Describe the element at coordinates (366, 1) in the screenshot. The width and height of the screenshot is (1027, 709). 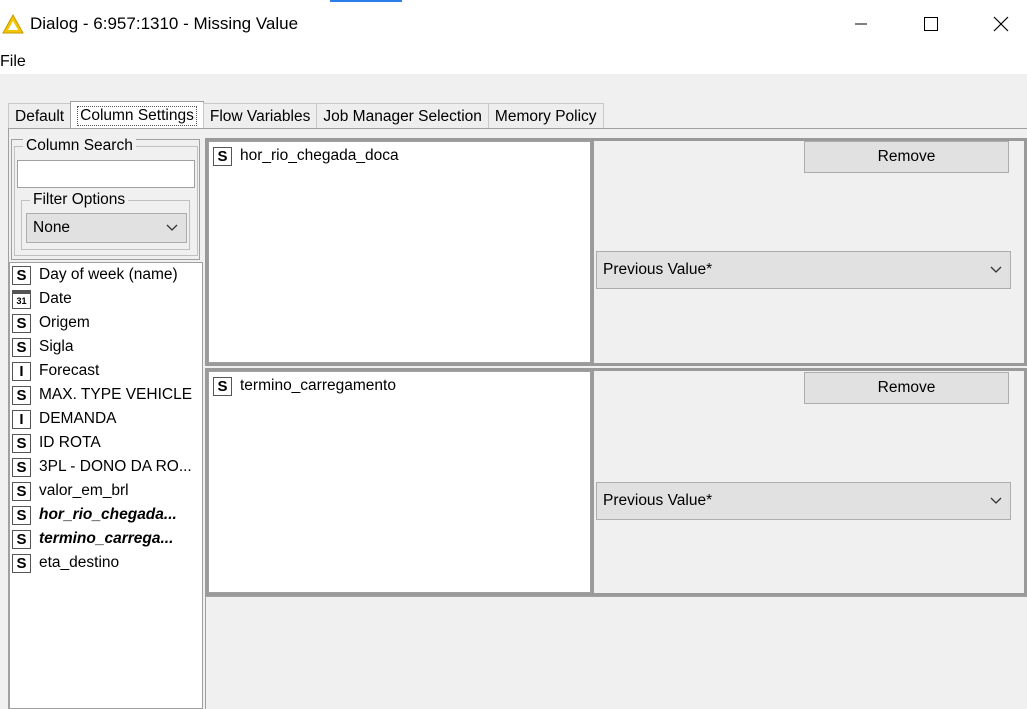
I see `title-accent-line` at that location.